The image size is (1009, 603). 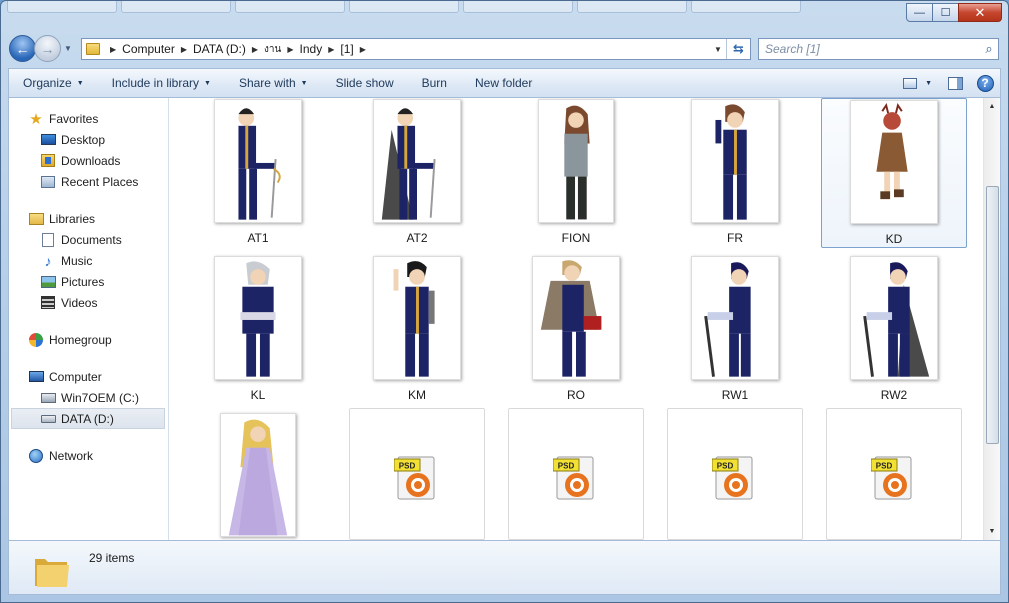 I want to click on nav-libraries: Libraries, so click(x=88, y=218).